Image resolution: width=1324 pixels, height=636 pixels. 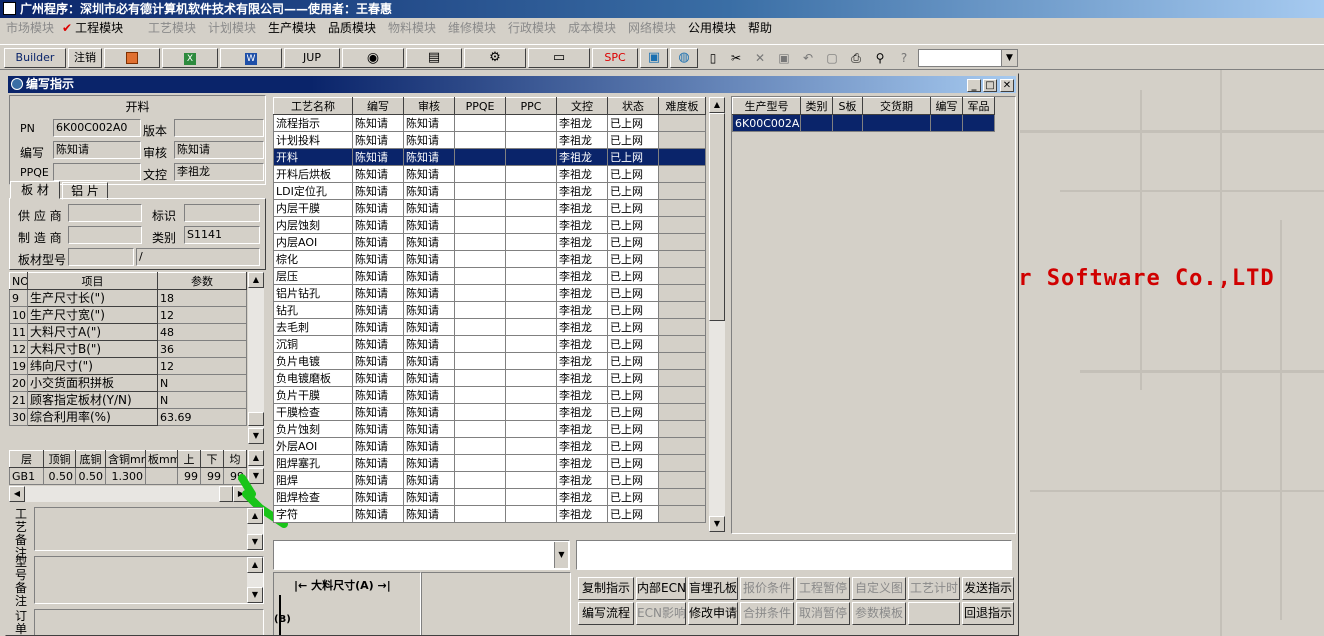 What do you see at coordinates (222, 235) in the screenshot?
I see `category-field: S1141` at bounding box center [222, 235].